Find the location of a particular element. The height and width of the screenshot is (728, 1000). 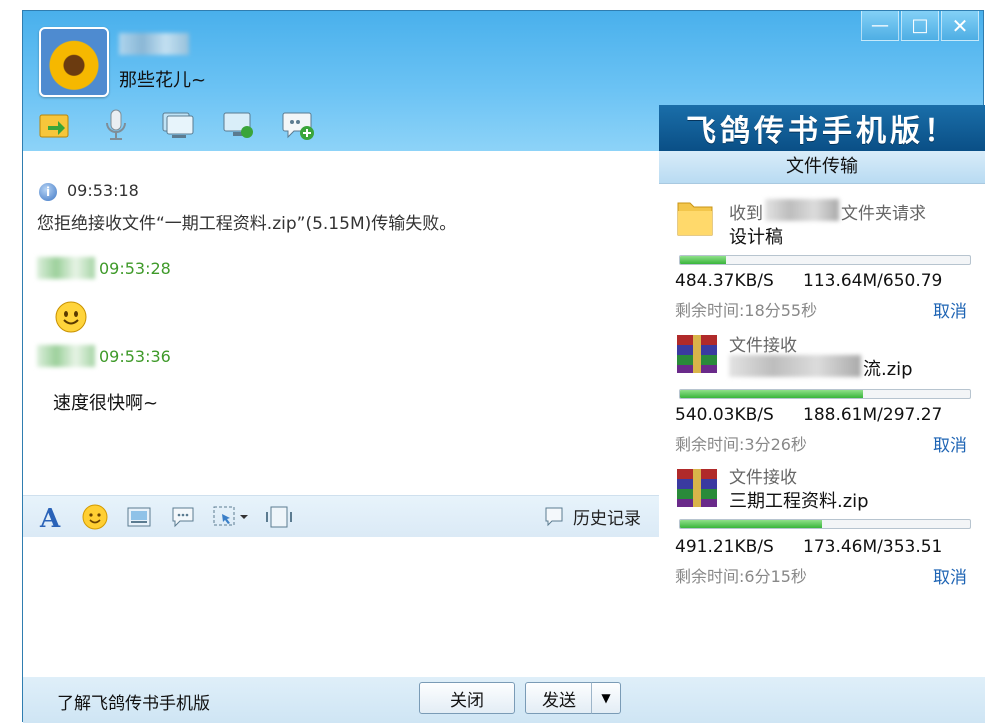

emoji-icon is located at coordinates (95, 517).